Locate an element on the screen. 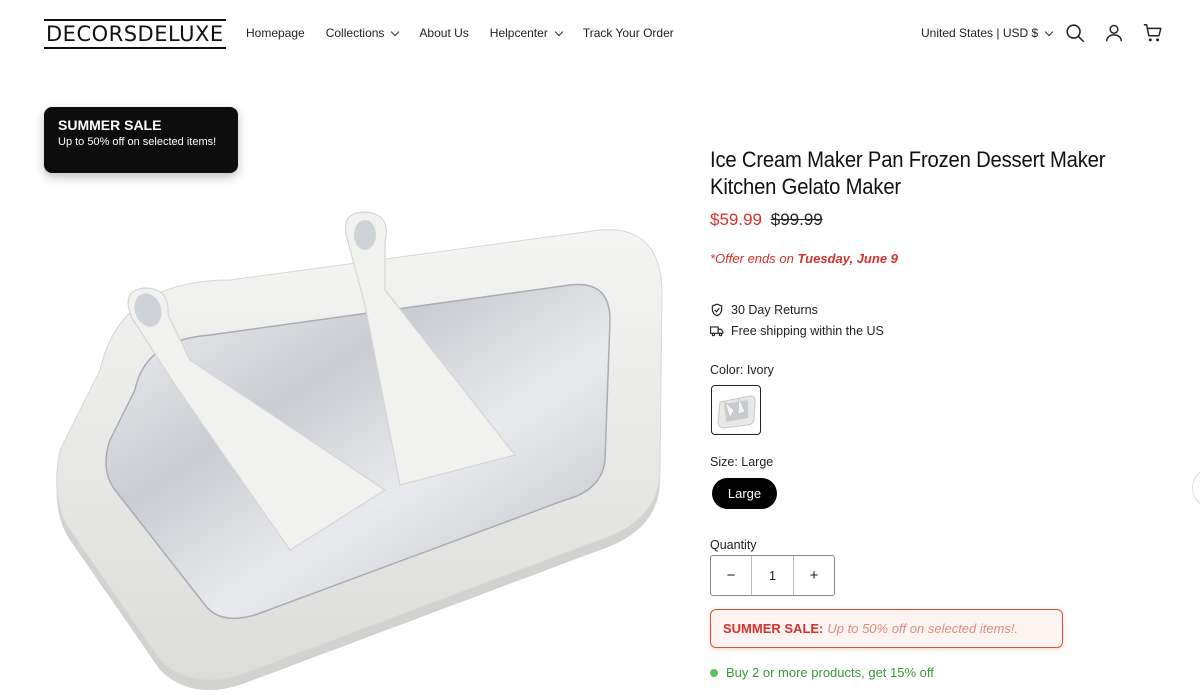 This screenshot has height=695, width=1200. nav-helpcenter: Helpcenter is located at coordinates (526, 33).